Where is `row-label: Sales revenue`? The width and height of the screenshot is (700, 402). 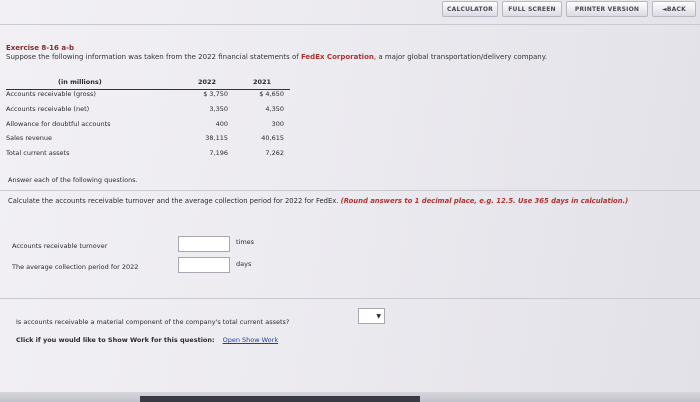
row-label: Sales revenue is located at coordinates (29, 138).